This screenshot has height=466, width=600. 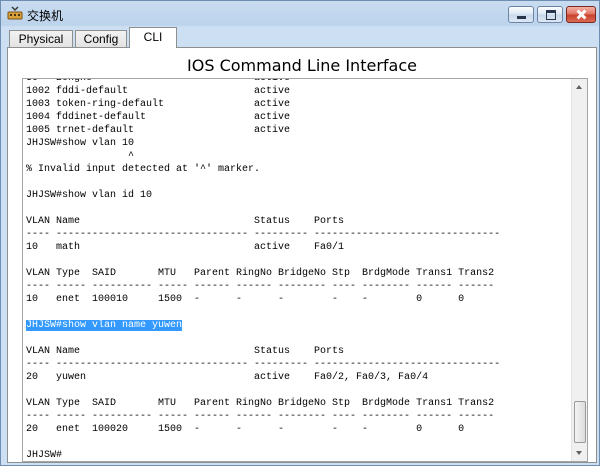 I want to click on console-line: 1003 token-ring-default active, so click(x=296, y=104).